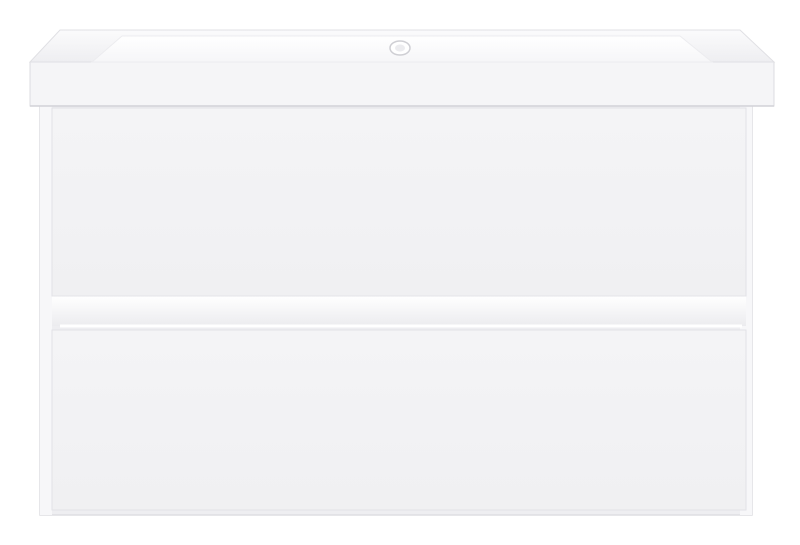 This screenshot has height=545, width=800. I want to click on cabinet-left-side, so click(46, 307).